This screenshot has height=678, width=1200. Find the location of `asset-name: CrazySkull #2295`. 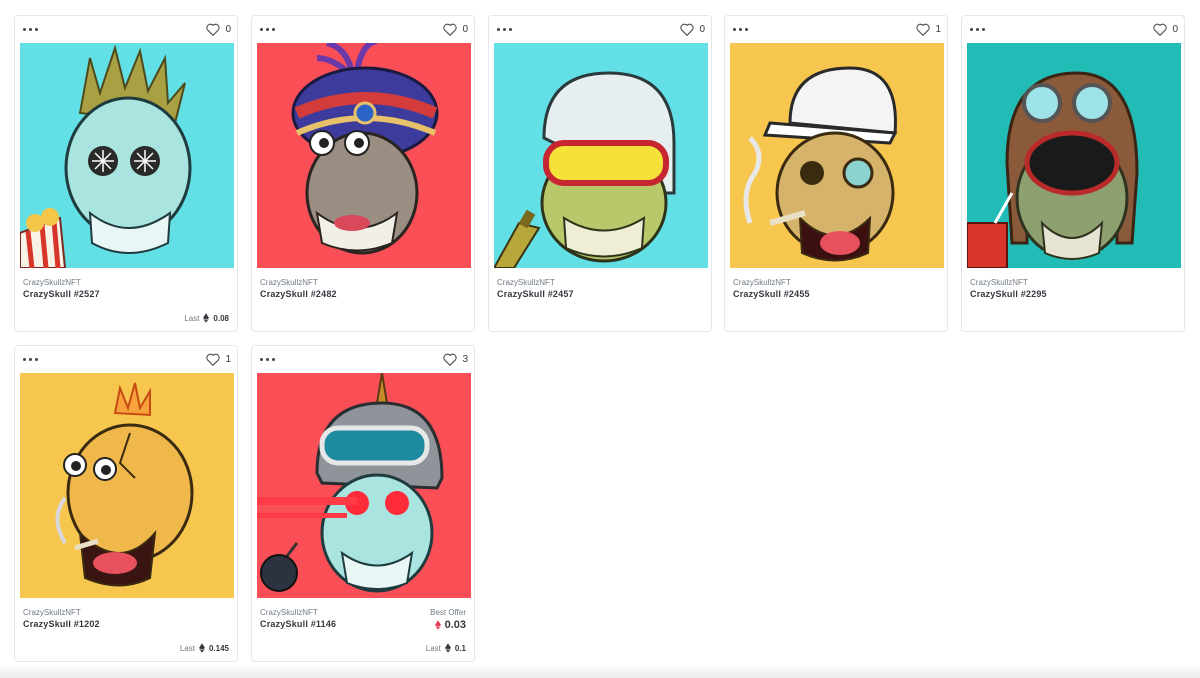

asset-name: CrazySkull #2295 is located at coordinates (1008, 294).